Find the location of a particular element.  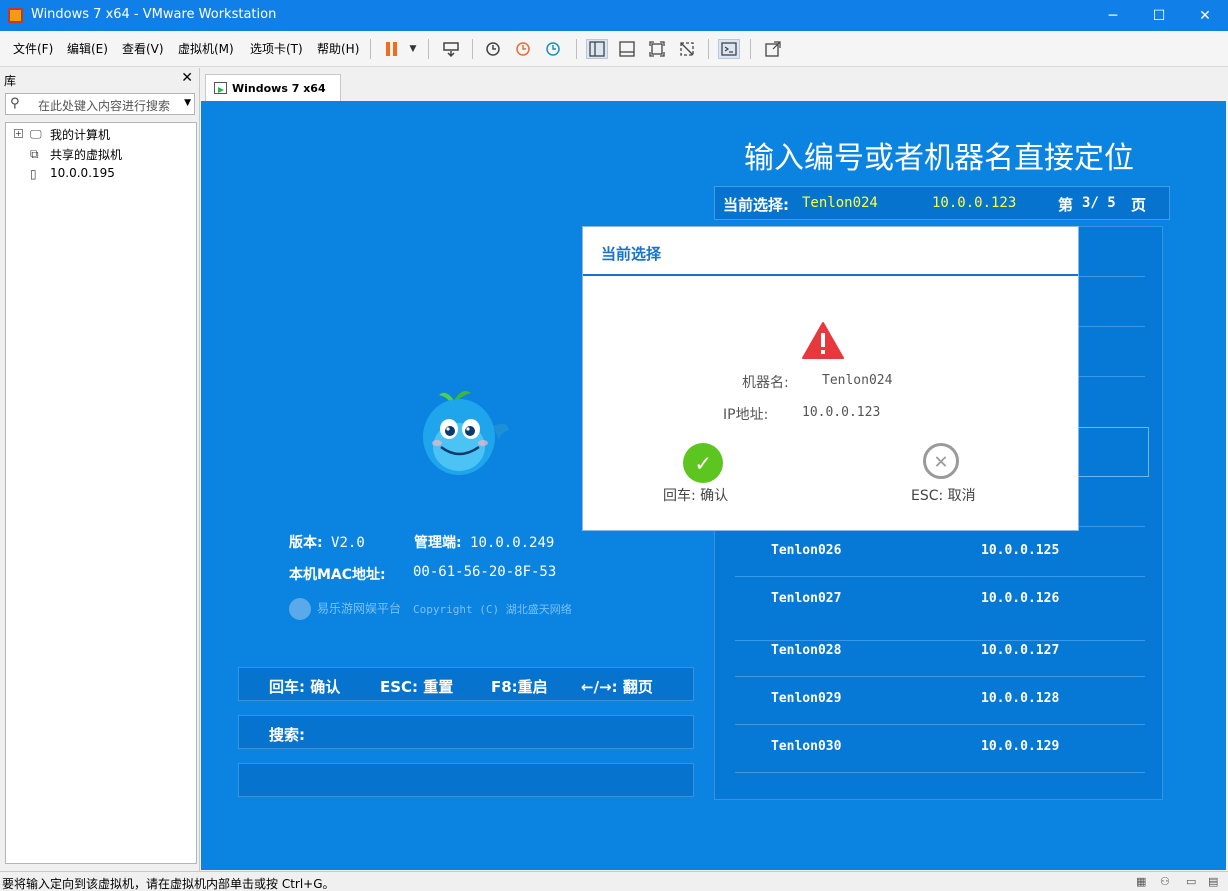

window-title: Windows 7 x64 - VMware Workstation is located at coordinates (154, 14).